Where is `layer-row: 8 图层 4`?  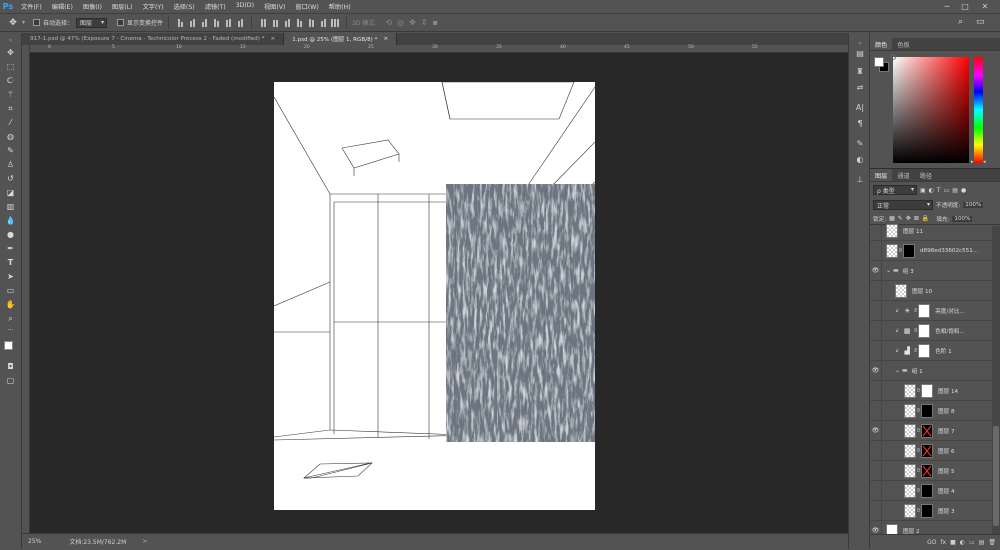 layer-row: 8 图层 4 is located at coordinates (931, 490).